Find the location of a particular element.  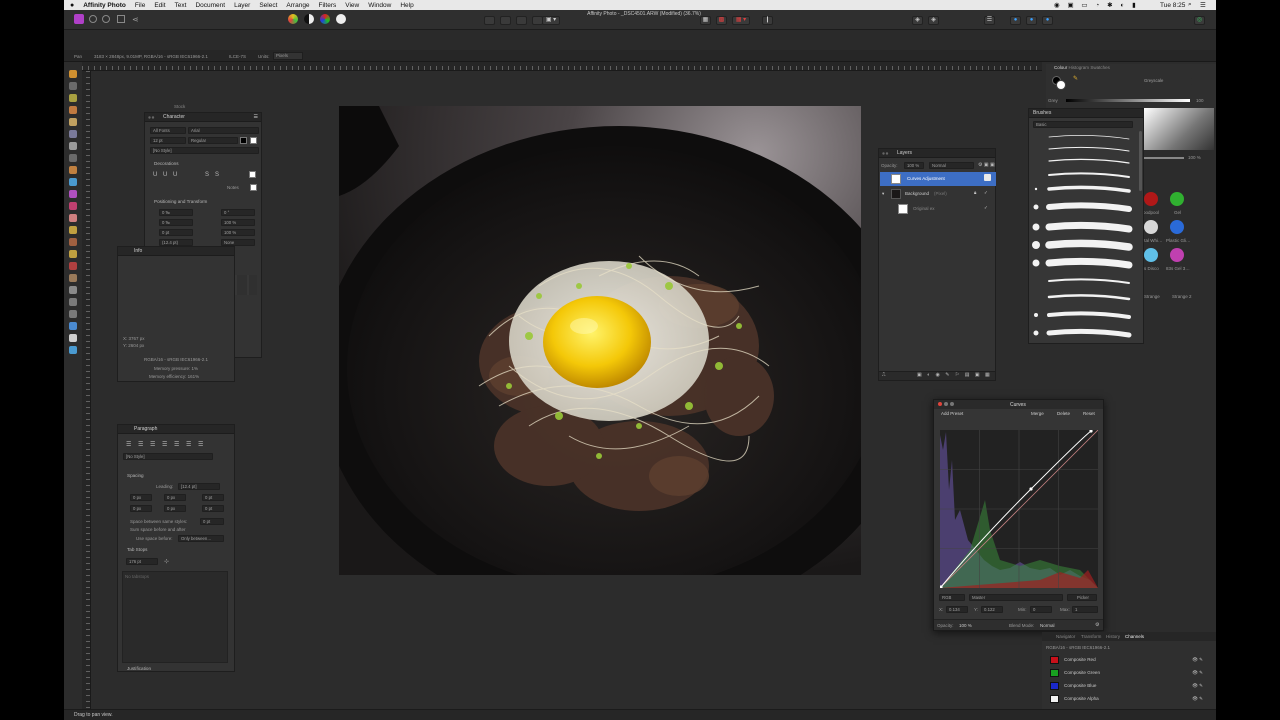

layer-options-icon: ⎍ is located at coordinates (884, 375).